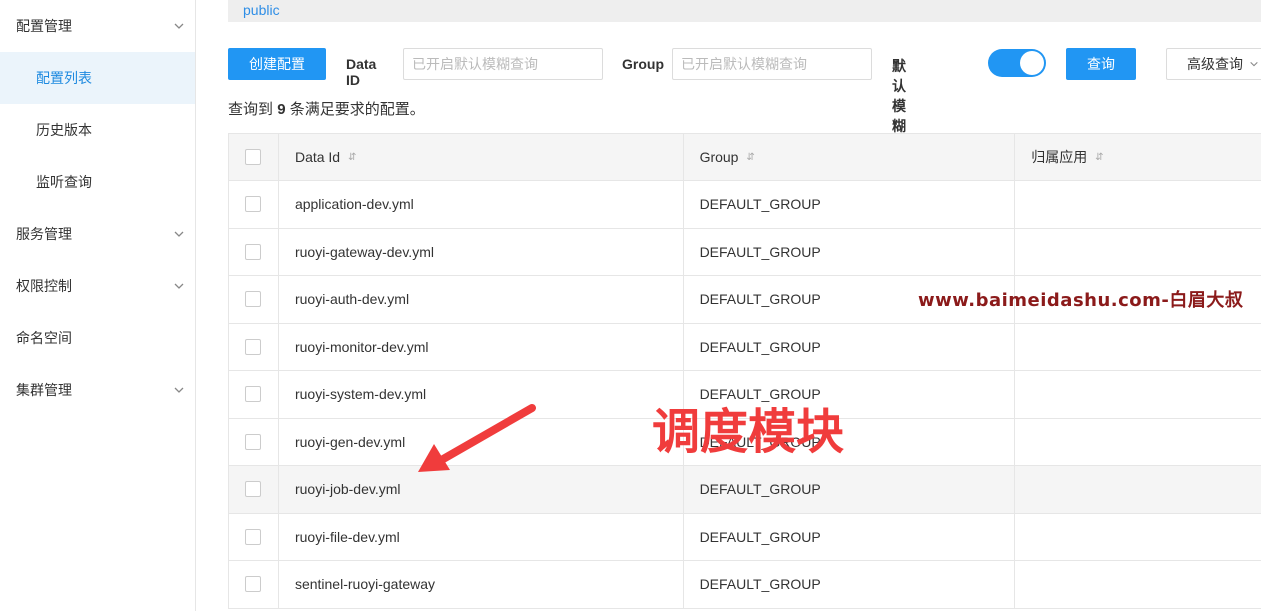  Describe the element at coordinates (365, 584) in the screenshot. I see `dataid-value: sentinel-ruoyi-gateway` at that location.